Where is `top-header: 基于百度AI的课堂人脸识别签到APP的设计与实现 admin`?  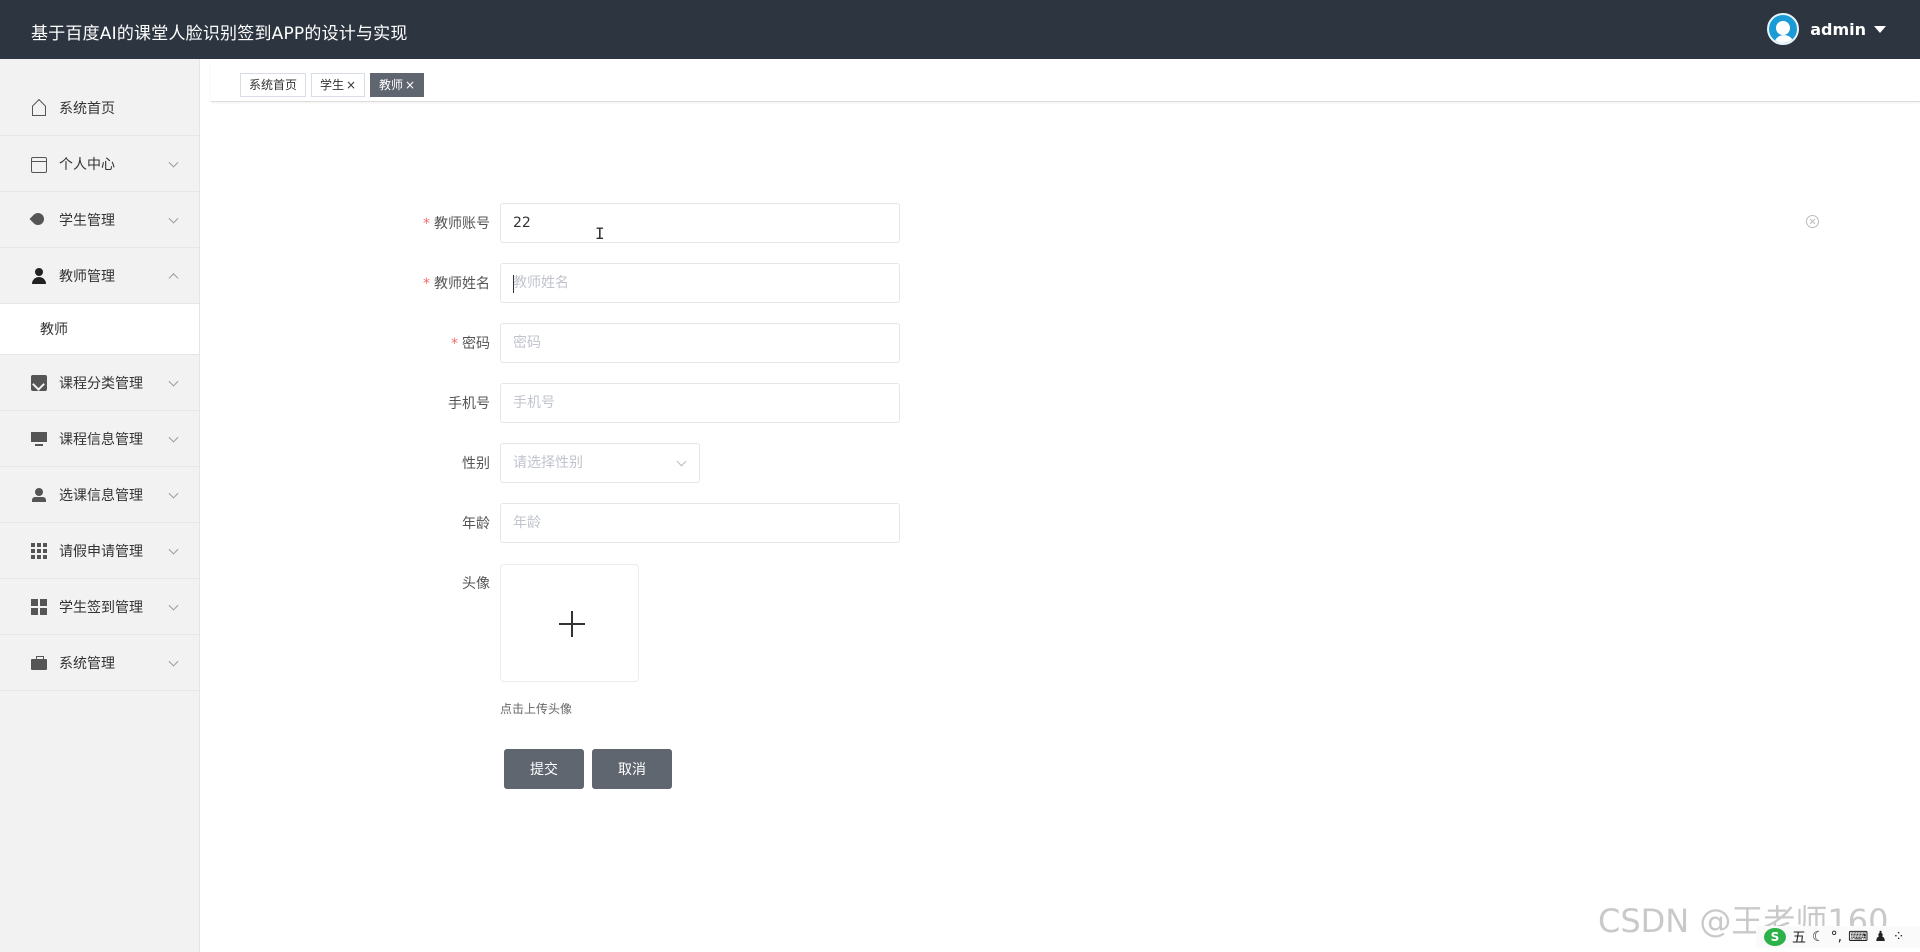
top-header: 基于百度AI的课堂人脸识别签到APP的设计与实现 admin is located at coordinates (960, 29).